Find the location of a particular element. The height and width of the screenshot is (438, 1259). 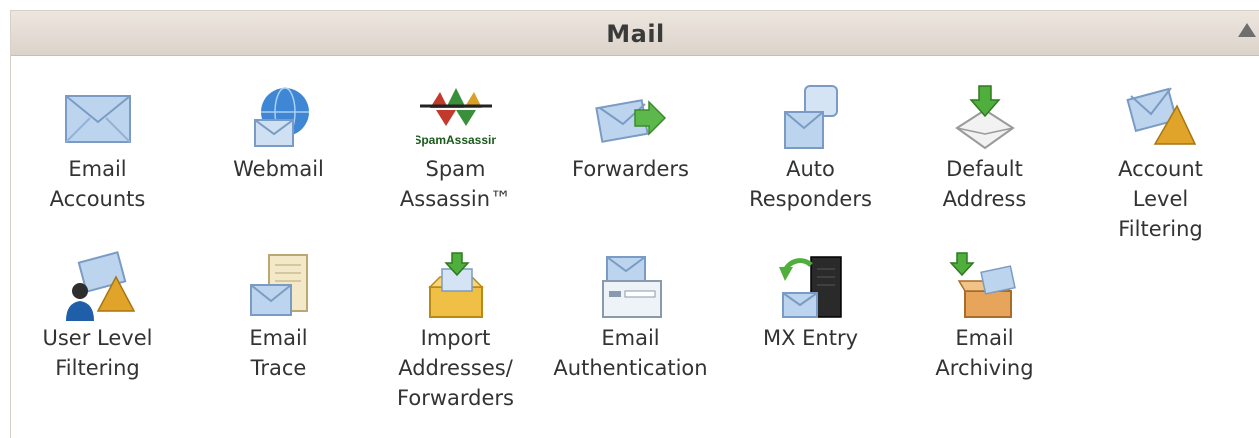

account-level-filtering-link: Account Level Filtering is located at coordinates (1160, 163).